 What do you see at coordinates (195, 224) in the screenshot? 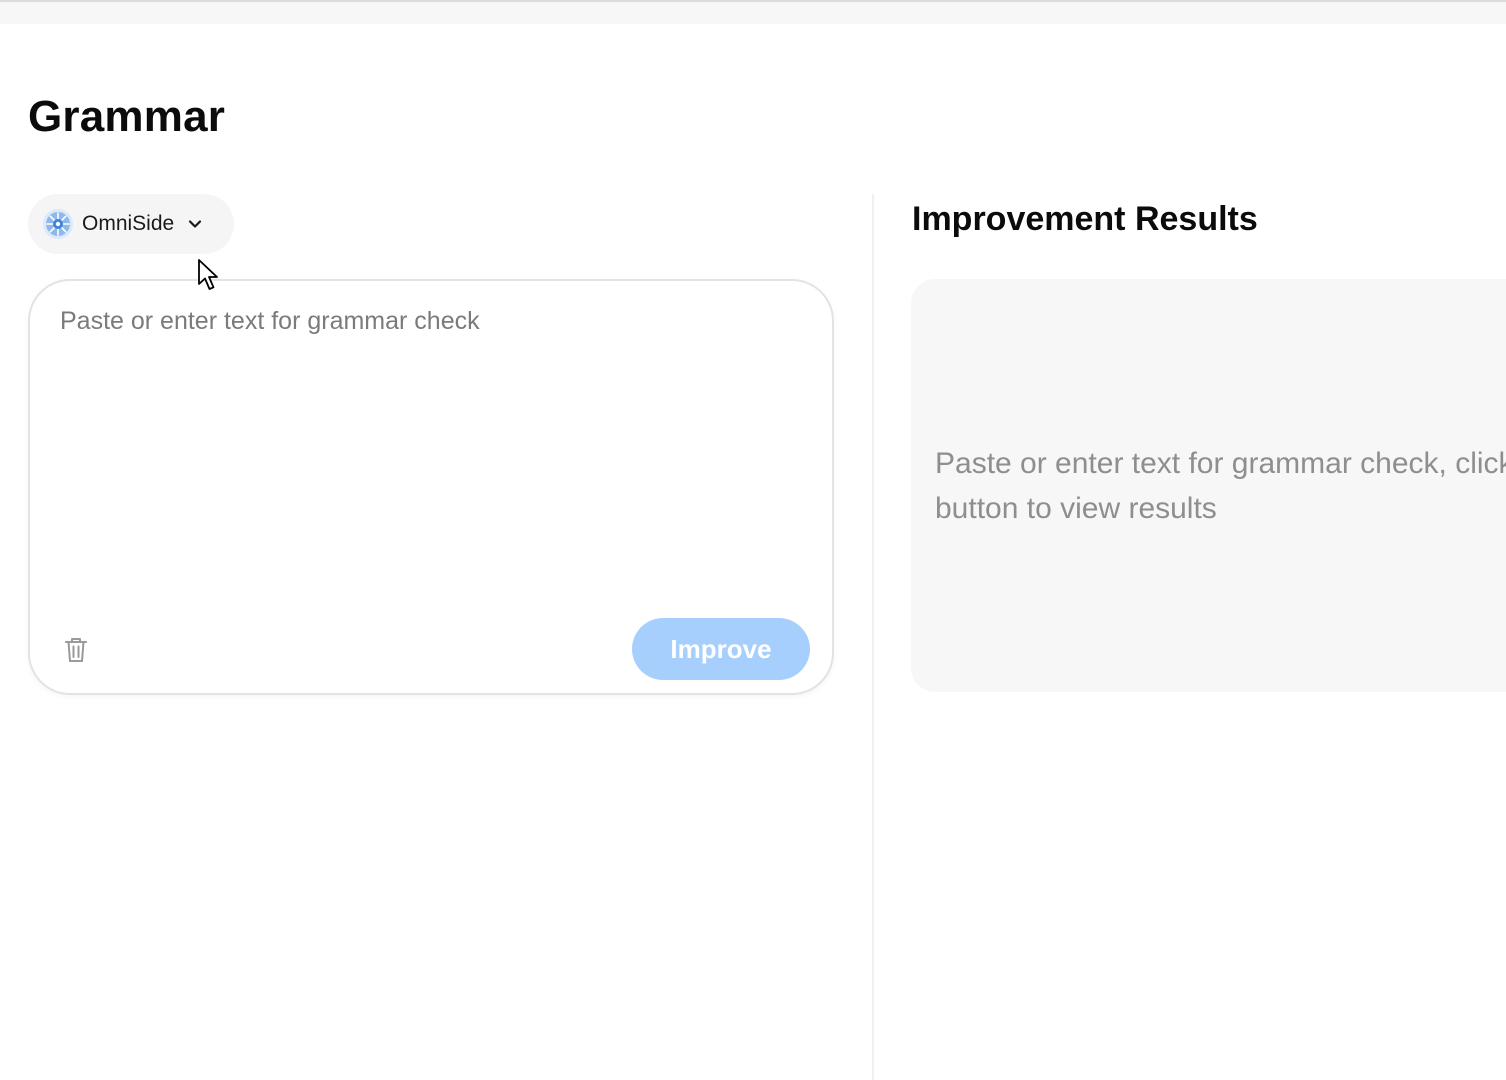
I see `chevron-down-icon` at bounding box center [195, 224].